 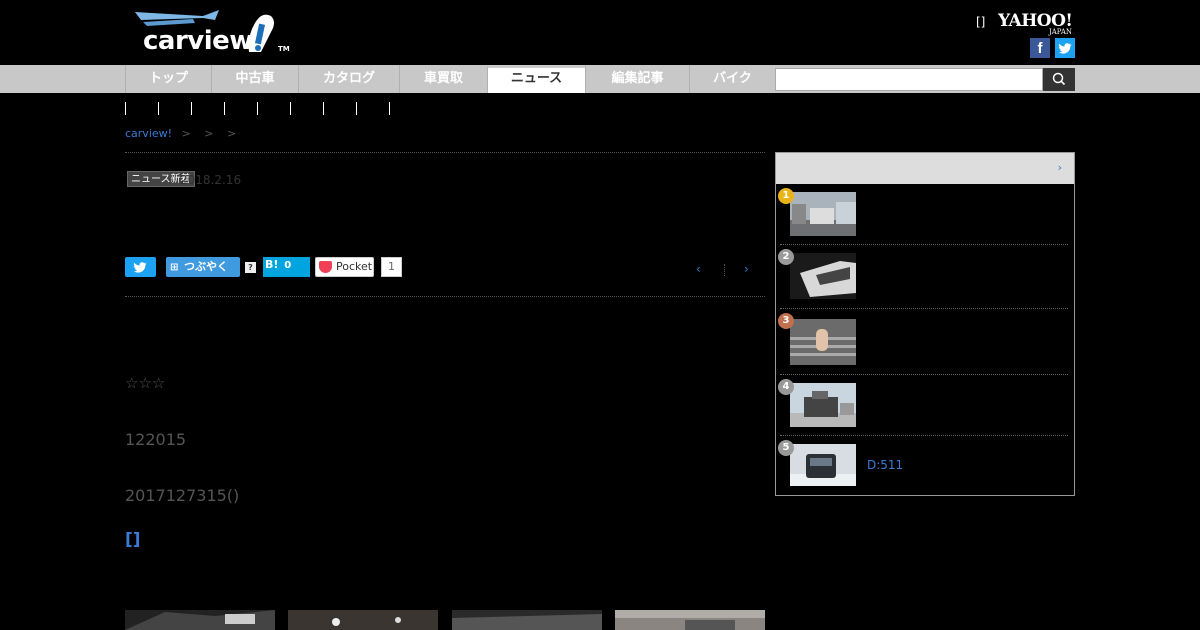 What do you see at coordinates (261, 33) in the screenshot?
I see `logo-exclamation-icon` at bounding box center [261, 33].